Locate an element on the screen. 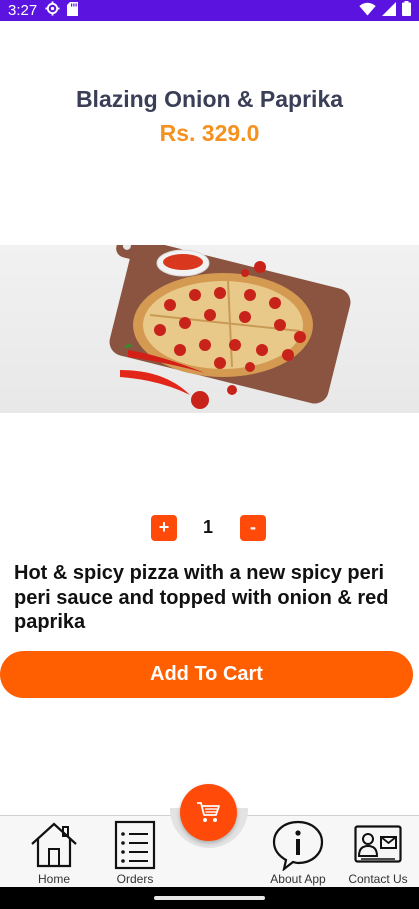 This screenshot has height=909, width=419. contact-card-icon is located at coordinates (378, 844).